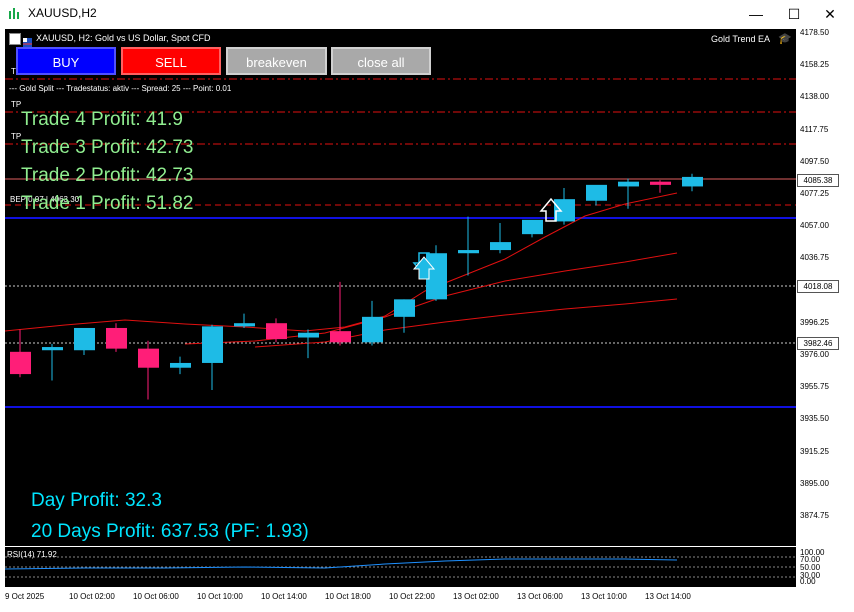  I want to click on buy-button: BUY, so click(66, 61).